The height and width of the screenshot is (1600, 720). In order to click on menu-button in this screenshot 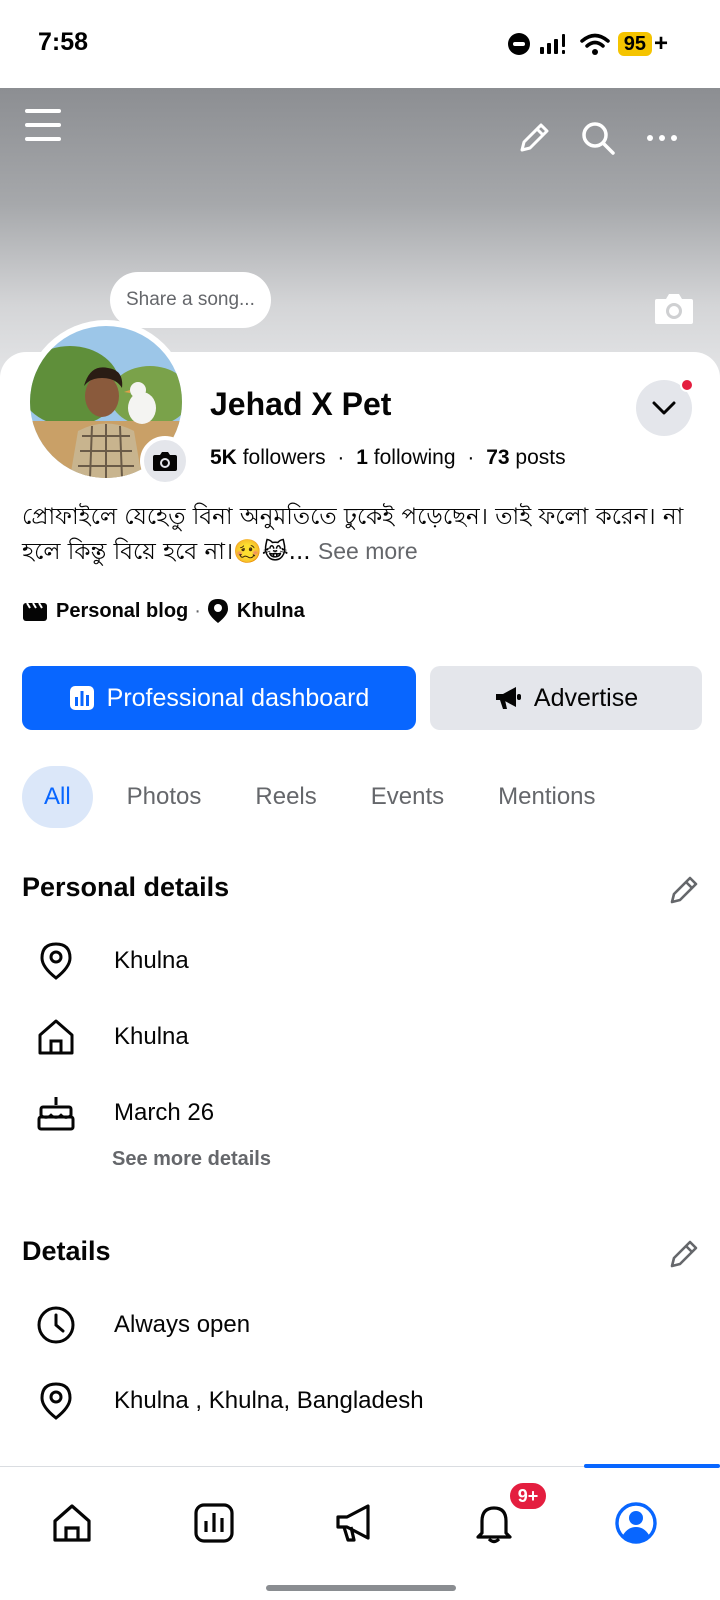, I will do `click(43, 125)`.